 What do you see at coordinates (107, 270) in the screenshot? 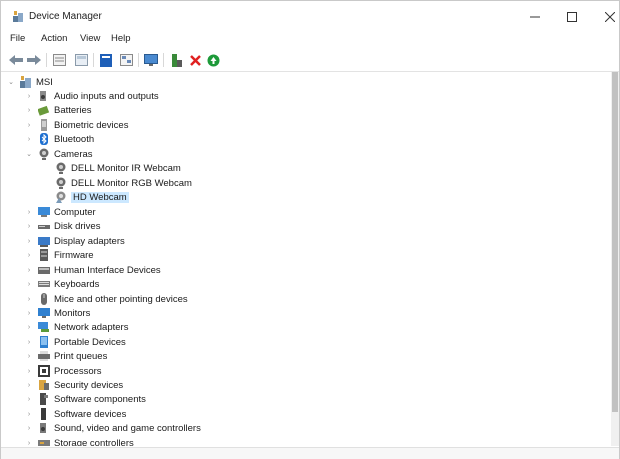
I see `tree-node-label: Human Interface Devices` at bounding box center [107, 270].